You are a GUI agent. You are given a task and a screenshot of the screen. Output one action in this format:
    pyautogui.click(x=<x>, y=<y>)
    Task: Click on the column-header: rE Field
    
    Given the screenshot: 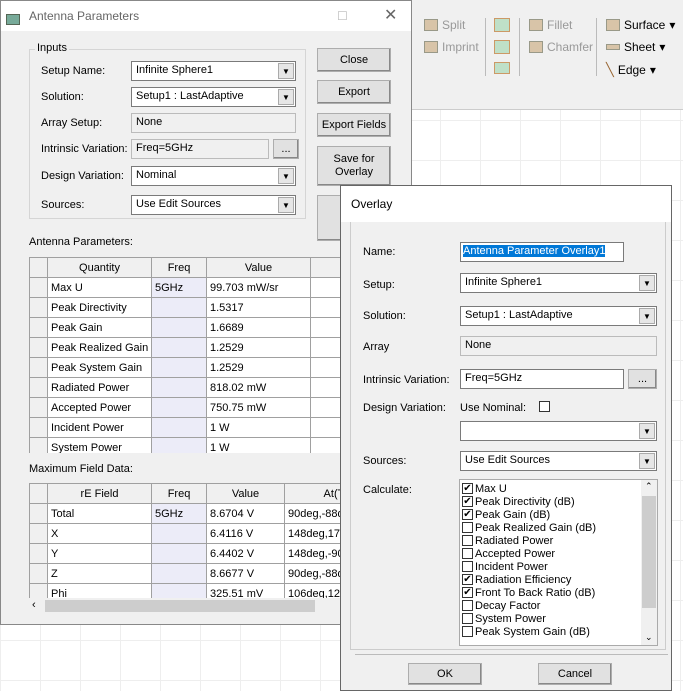 What is the action you would take?
    pyautogui.click(x=99, y=493)
    